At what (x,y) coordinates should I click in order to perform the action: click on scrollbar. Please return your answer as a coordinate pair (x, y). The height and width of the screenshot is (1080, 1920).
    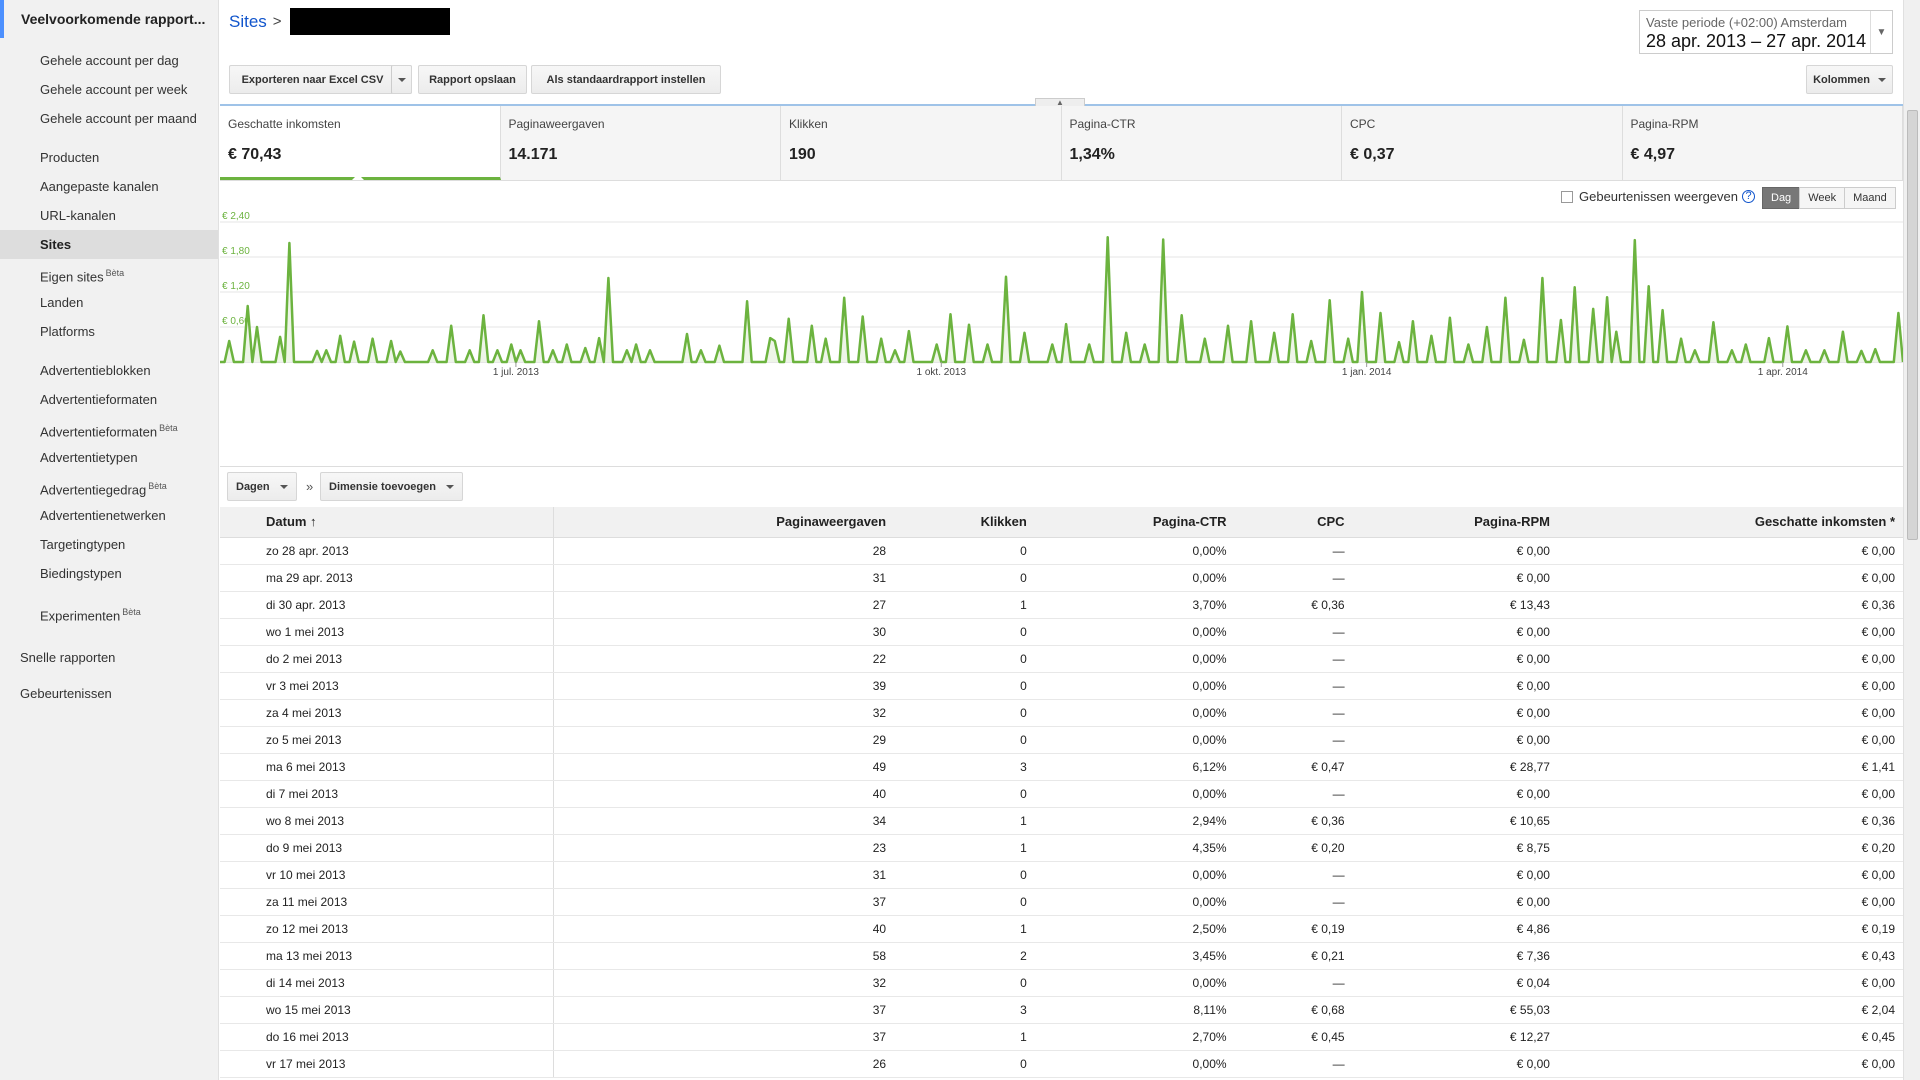
    Looking at the image, I should click on (1911, 540).